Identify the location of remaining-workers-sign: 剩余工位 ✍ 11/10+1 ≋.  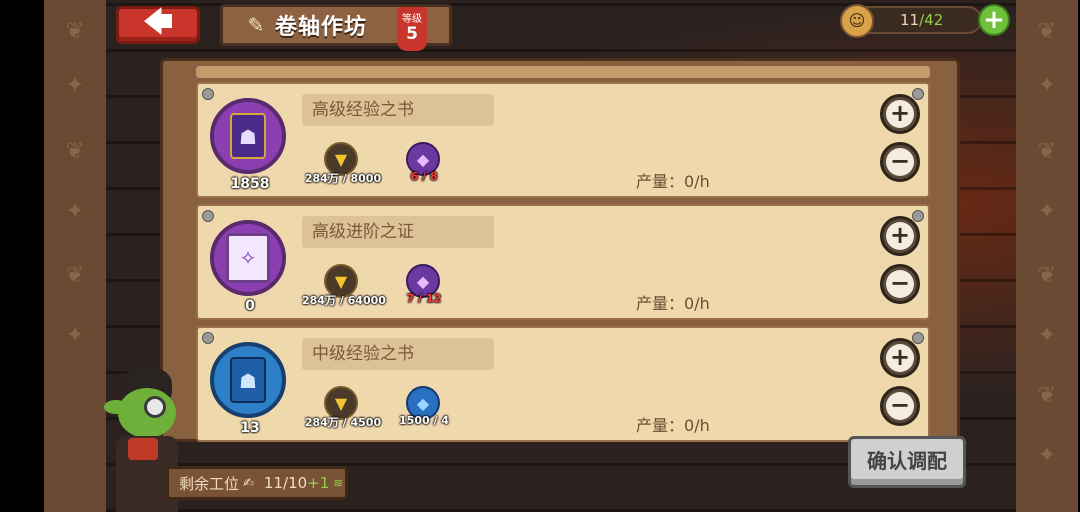
(257, 483).